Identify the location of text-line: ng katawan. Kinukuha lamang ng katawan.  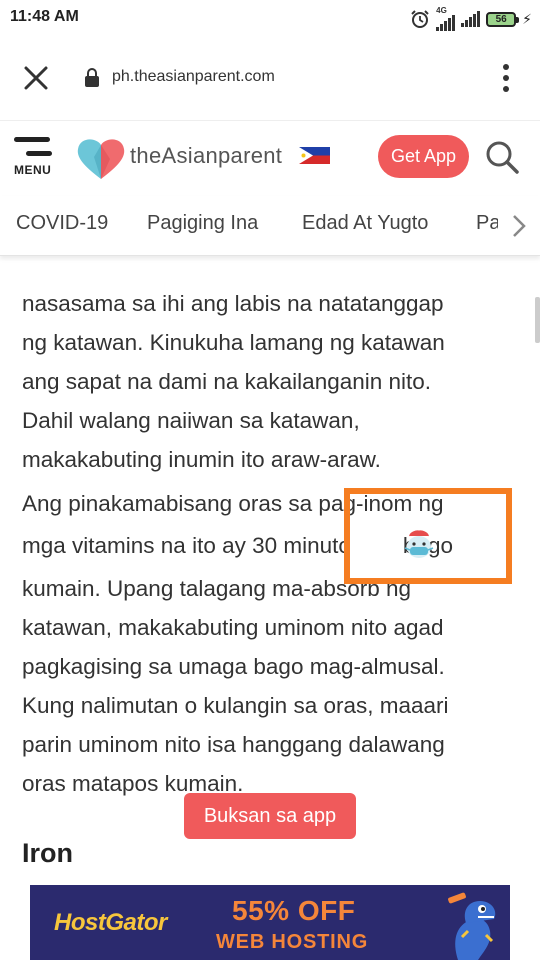
(233, 342).